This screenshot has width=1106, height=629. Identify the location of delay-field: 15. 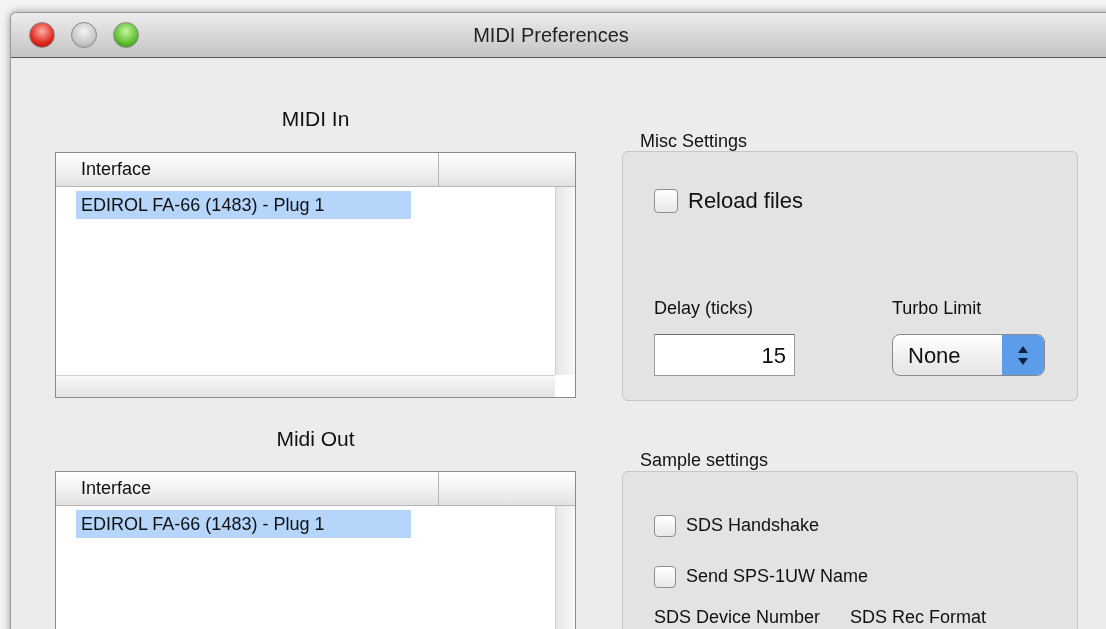
(724, 355).